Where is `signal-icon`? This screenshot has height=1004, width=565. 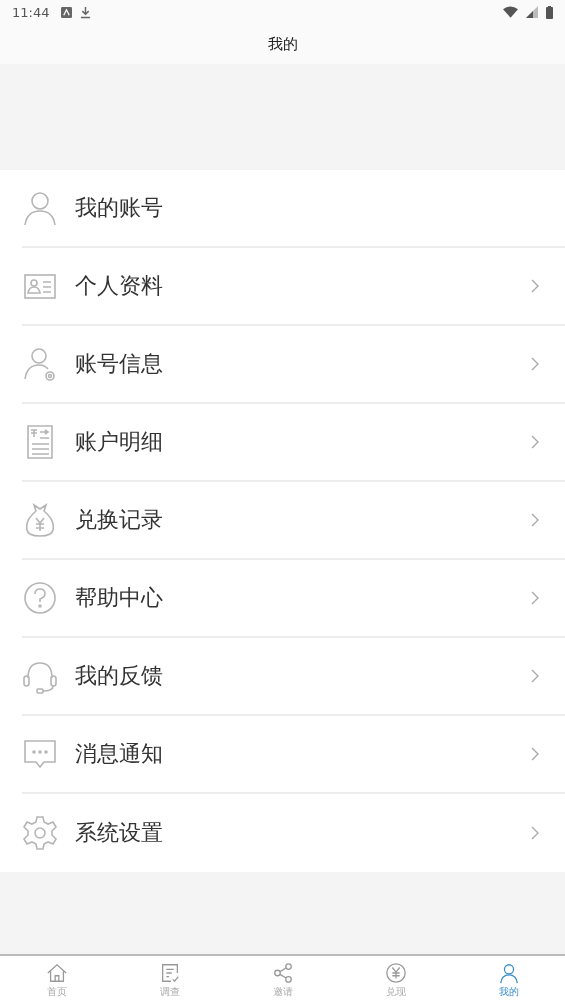 signal-icon is located at coordinates (532, 12).